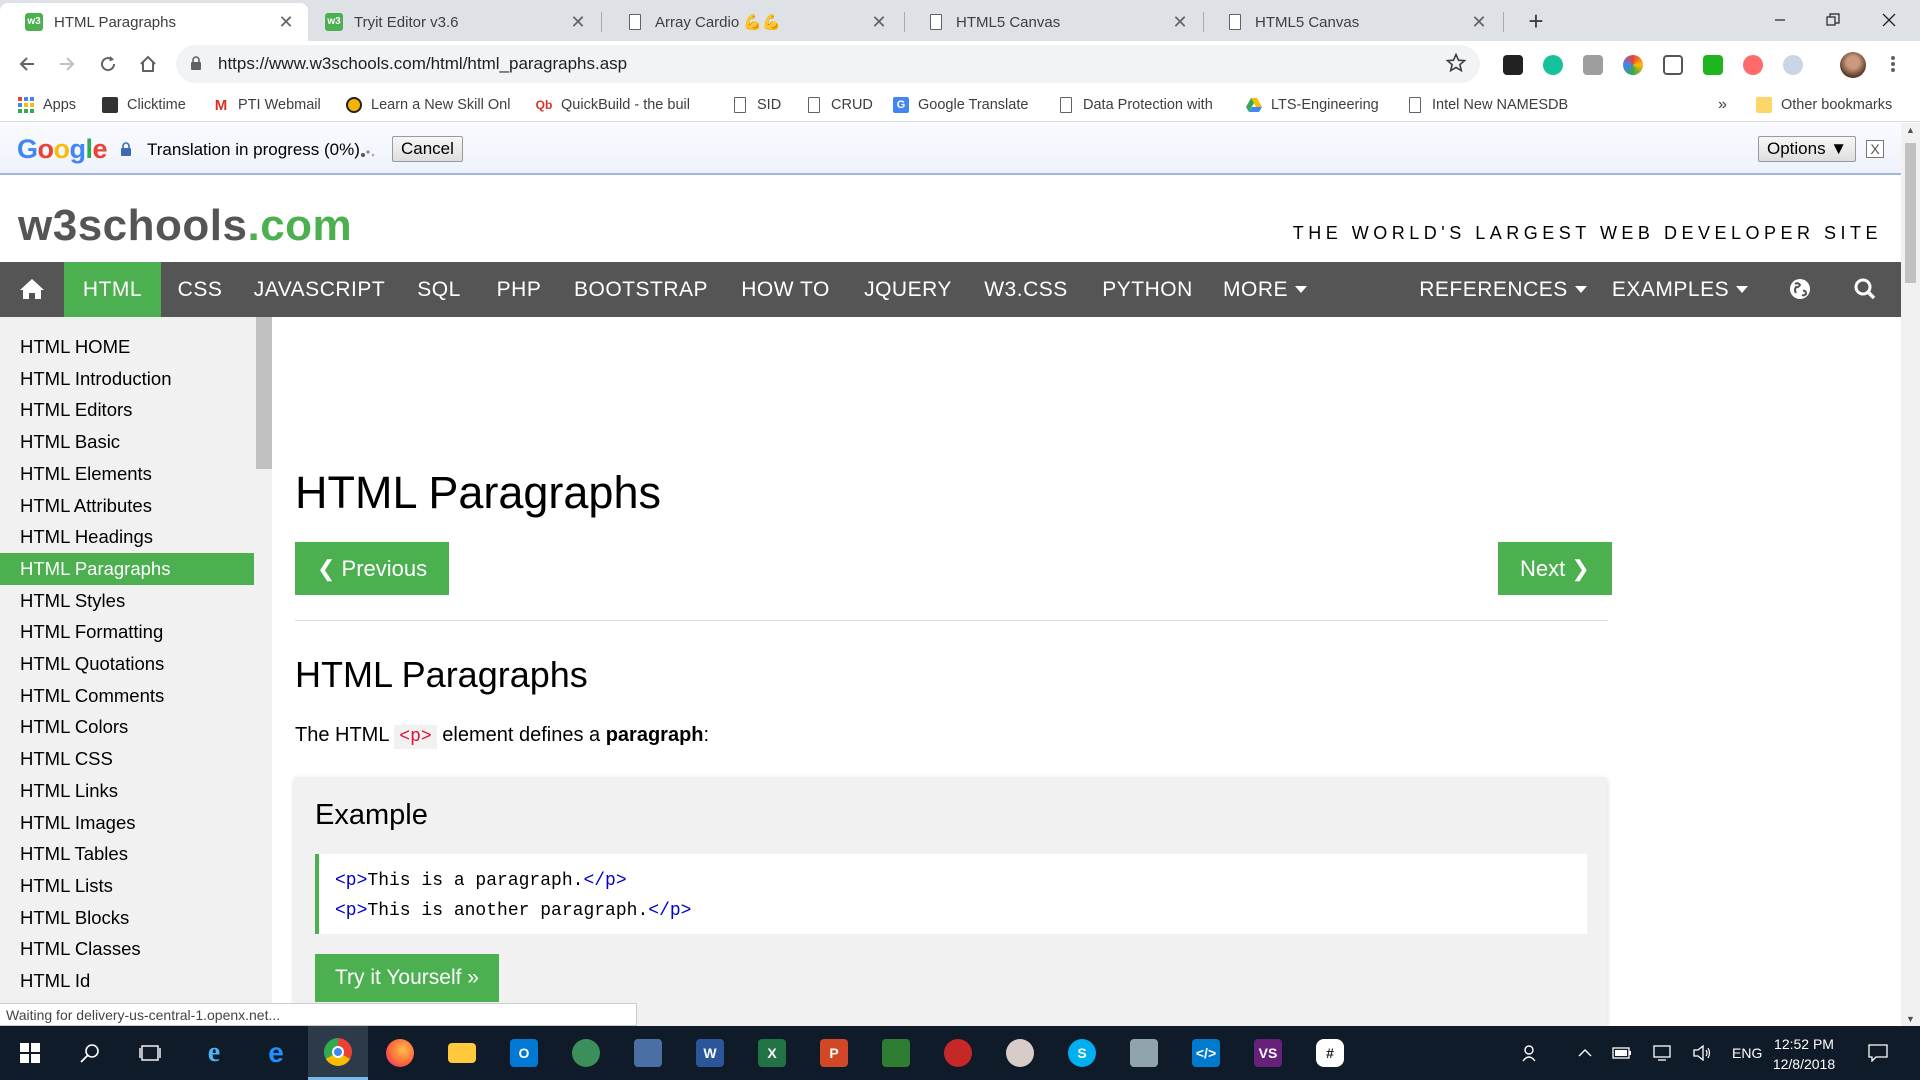  I want to click on bookmark-lts-engineering: LTS-Engineering, so click(1316, 105).